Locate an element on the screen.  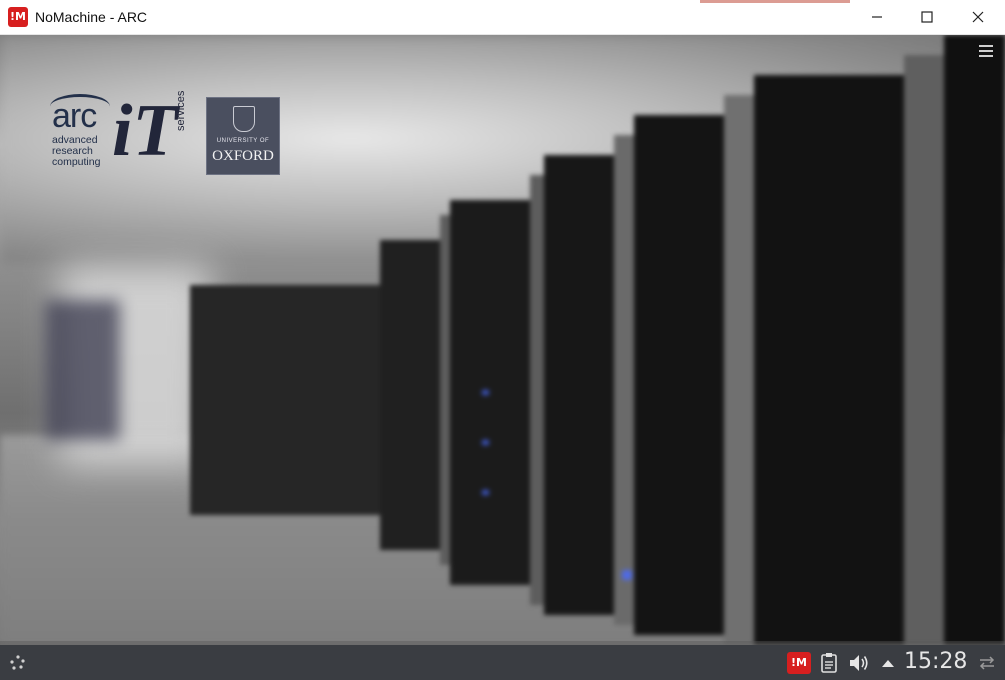
maximize-icon is located at coordinates (927, 17).